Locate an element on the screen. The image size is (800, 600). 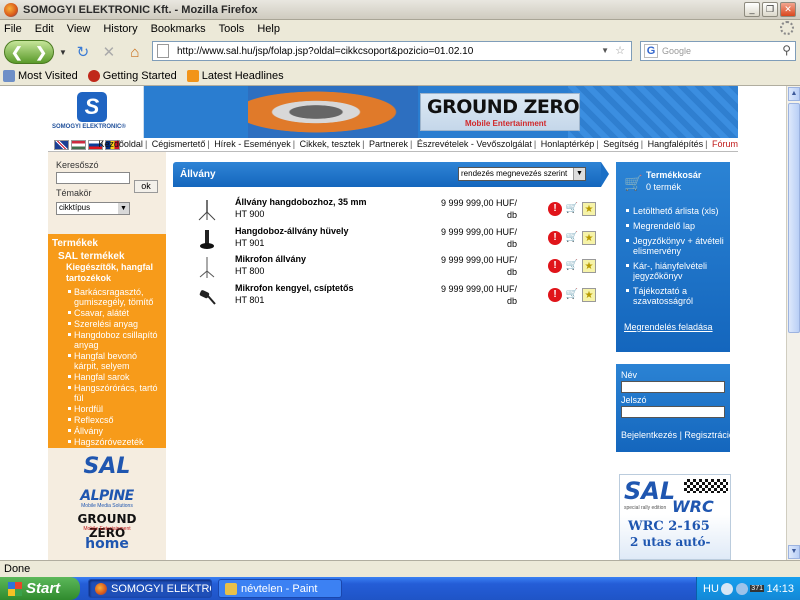
forward-arrow-icon: ❯ is located at coordinates (41, 52).